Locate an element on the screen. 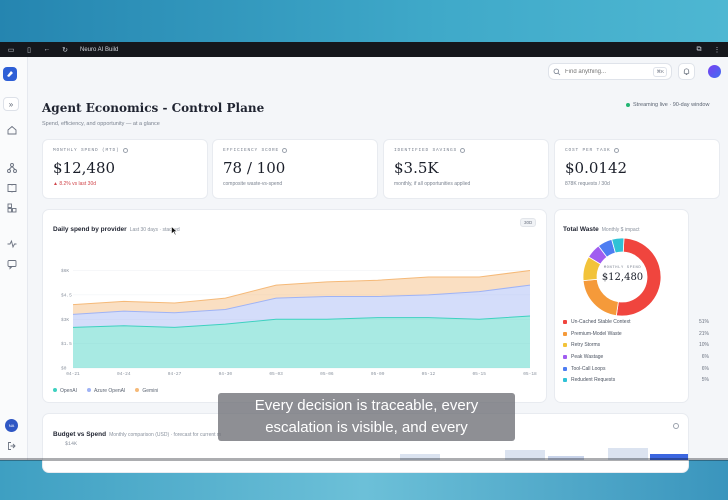  waste-item-label: Tool-Call Loops is located at coordinates (588, 368).